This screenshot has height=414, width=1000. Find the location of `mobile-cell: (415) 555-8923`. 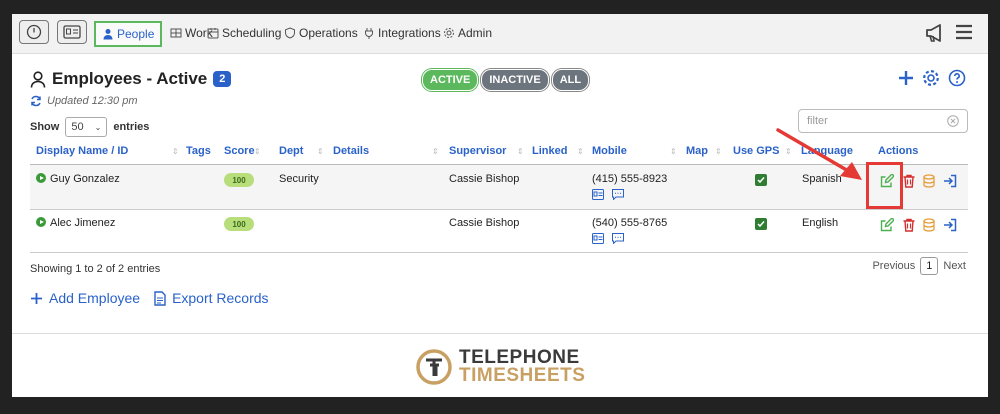

mobile-cell: (415) 555-8923 is located at coordinates (630, 179).